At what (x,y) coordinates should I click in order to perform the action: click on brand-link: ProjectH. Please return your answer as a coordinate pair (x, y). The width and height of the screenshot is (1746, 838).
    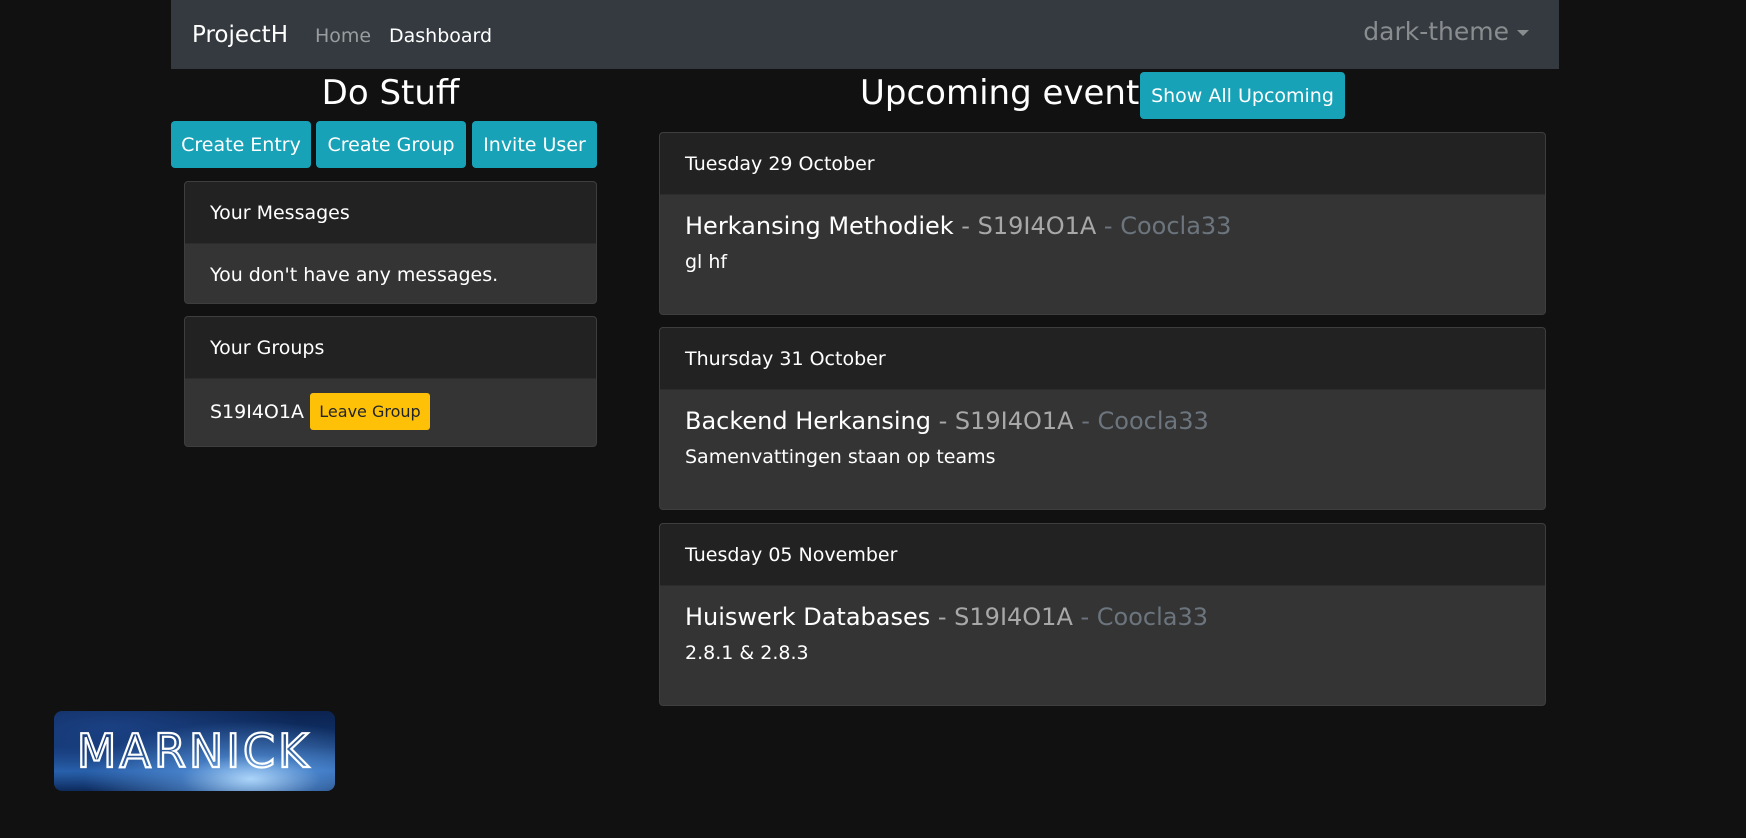
    Looking at the image, I should click on (240, 35).